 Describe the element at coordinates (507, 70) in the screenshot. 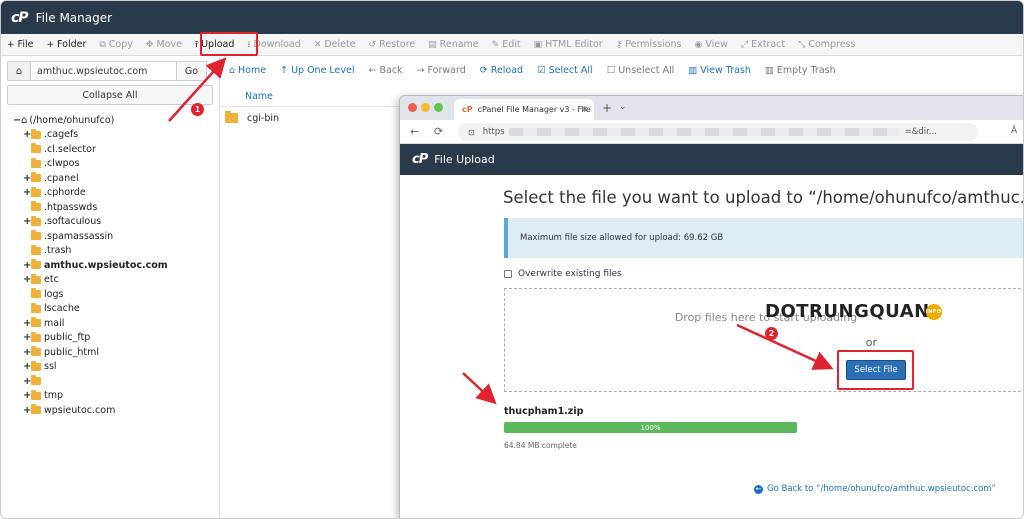

I see `nav-label: Reload` at that location.